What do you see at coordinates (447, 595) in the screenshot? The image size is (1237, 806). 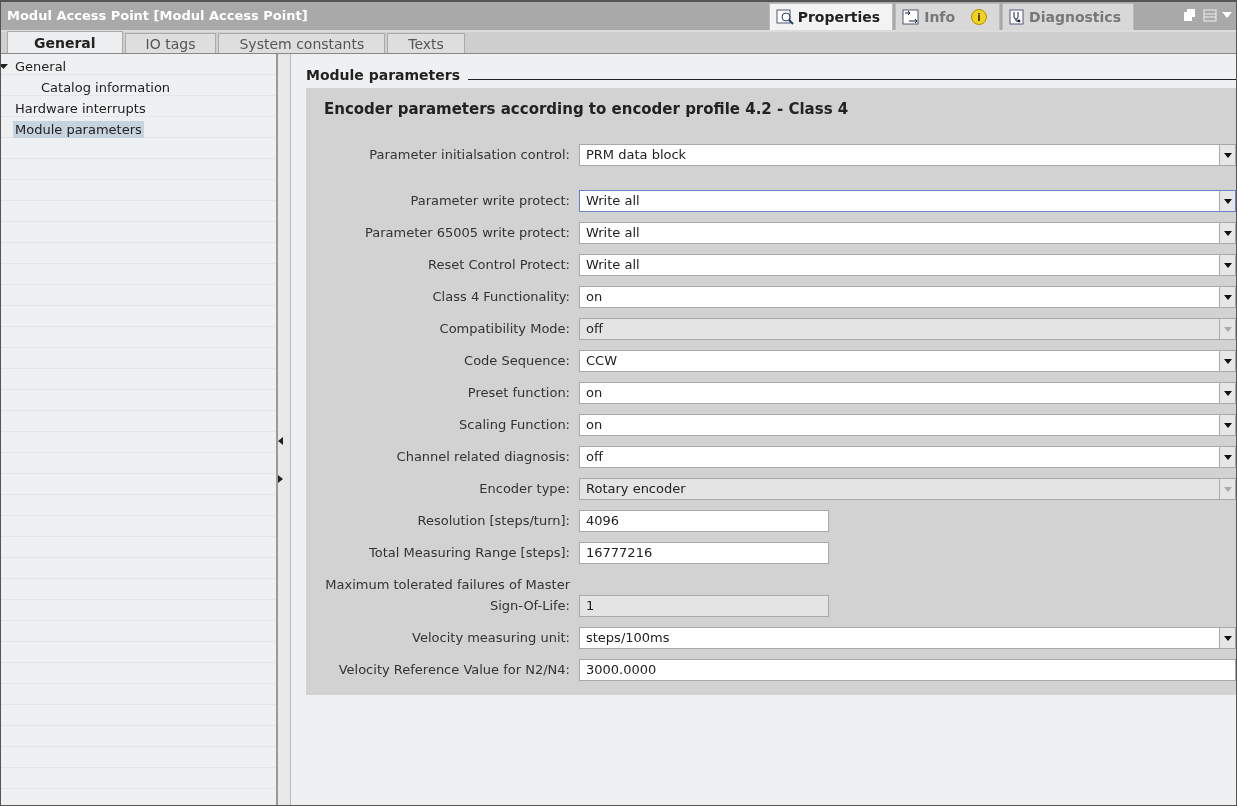 I see `field-label: Maximum tolerated failures of Master Sign-Of-Life:` at bounding box center [447, 595].